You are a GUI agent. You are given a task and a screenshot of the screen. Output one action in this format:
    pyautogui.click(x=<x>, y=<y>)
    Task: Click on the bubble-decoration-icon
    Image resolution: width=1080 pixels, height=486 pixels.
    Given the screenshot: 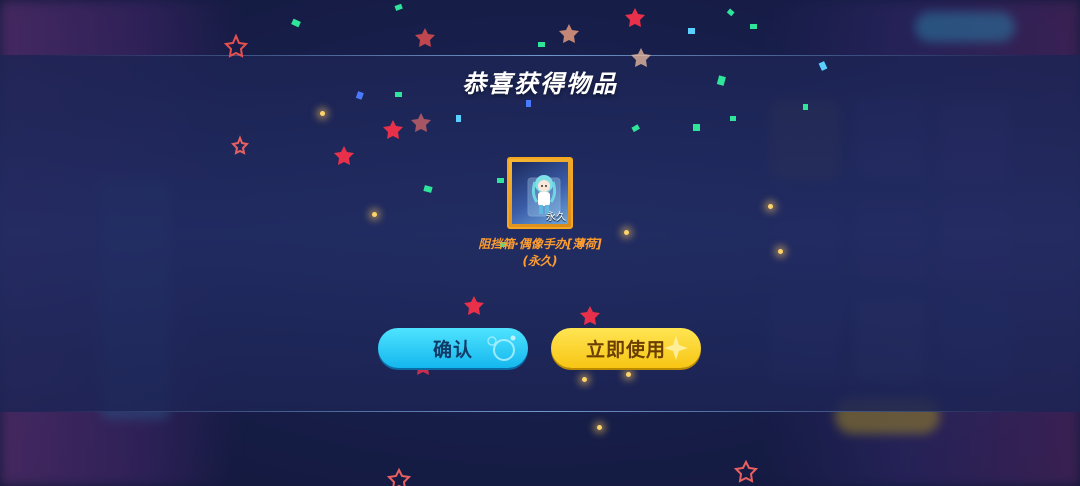 What is the action you would take?
    pyautogui.click(x=501, y=348)
    